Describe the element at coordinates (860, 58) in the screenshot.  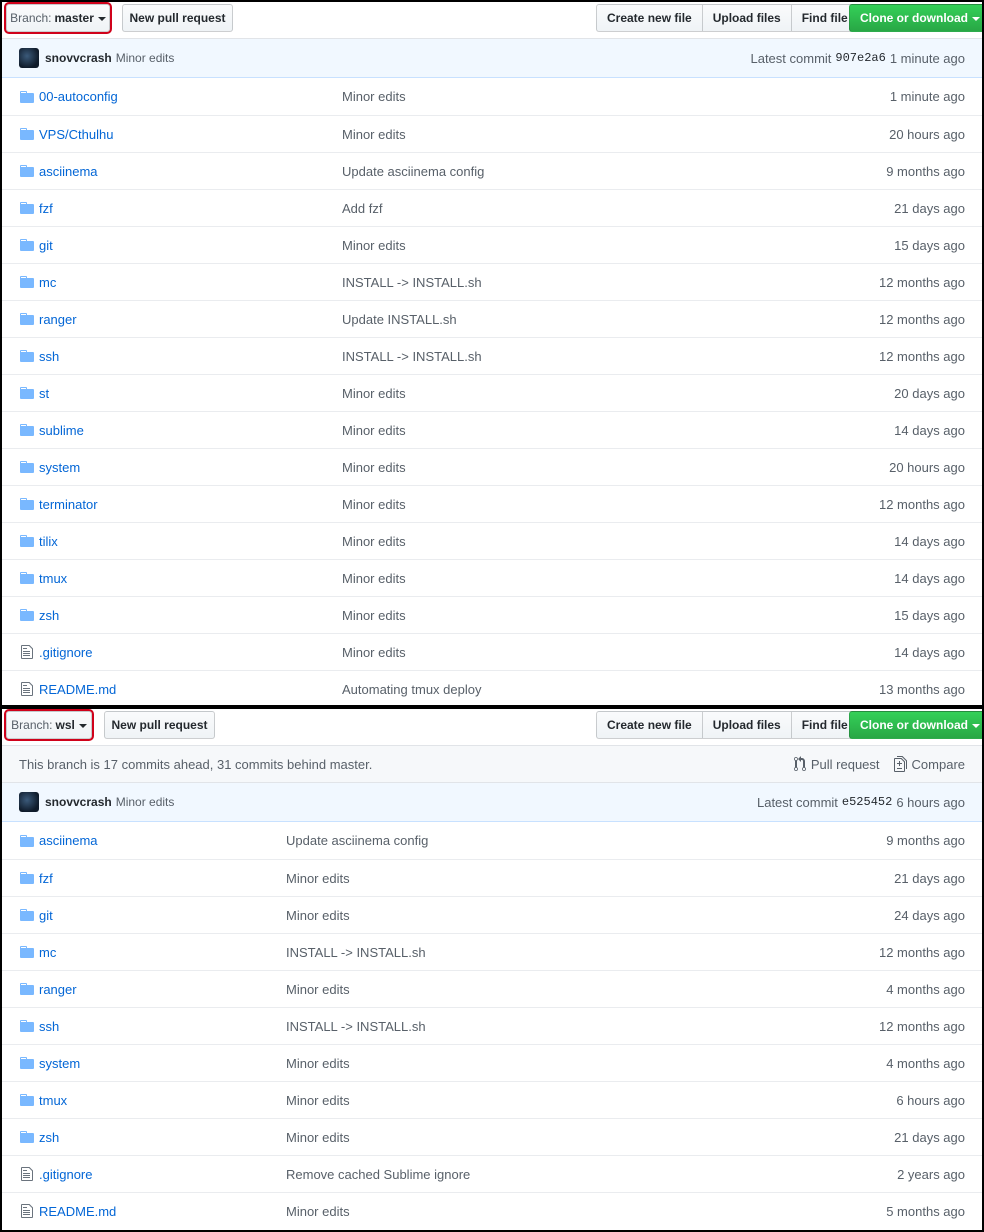
I see `commit-sha: 907e2a6` at that location.